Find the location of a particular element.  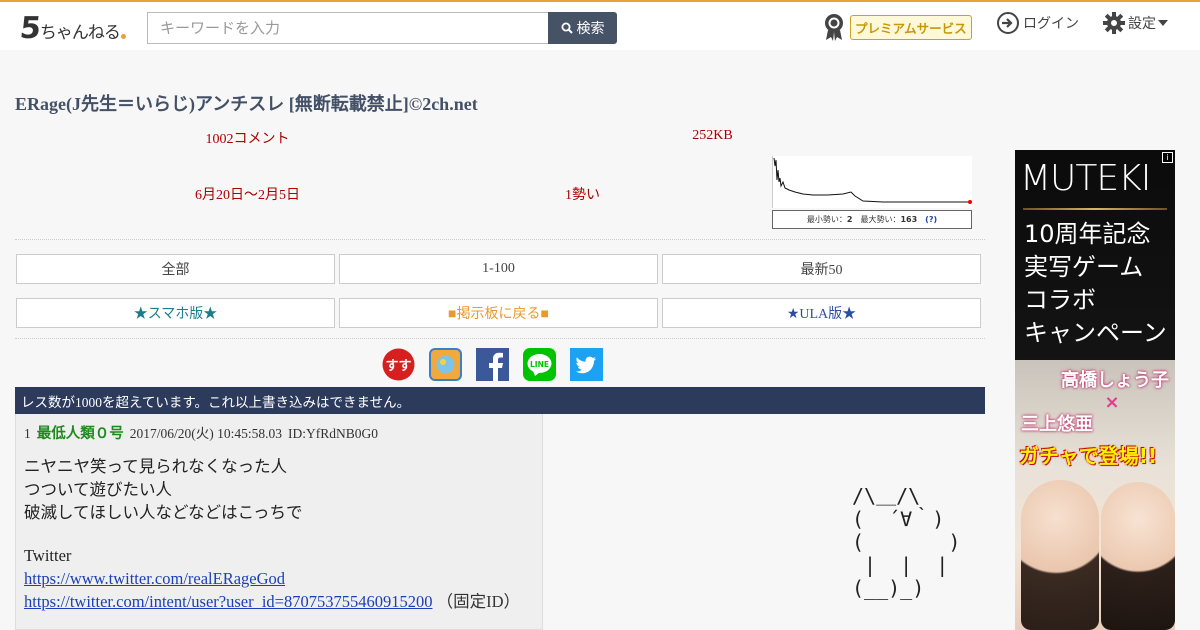

post-author: 最低人類０号 is located at coordinates (80, 434).